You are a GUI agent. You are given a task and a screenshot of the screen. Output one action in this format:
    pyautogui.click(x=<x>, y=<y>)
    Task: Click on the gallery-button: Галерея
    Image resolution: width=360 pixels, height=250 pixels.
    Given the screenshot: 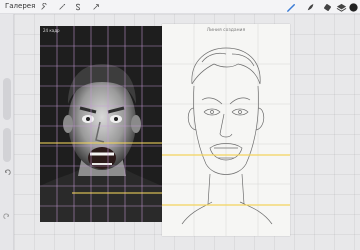 What is the action you would take?
    pyautogui.click(x=20, y=6)
    